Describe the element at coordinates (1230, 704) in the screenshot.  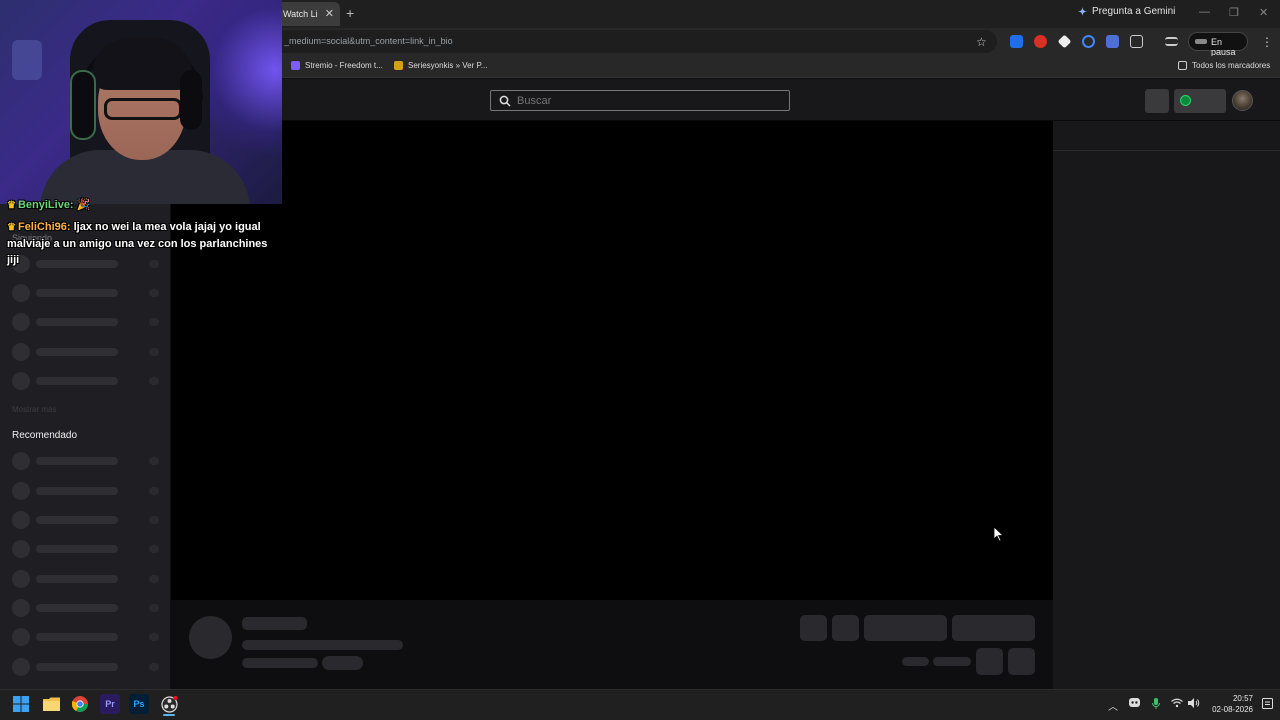
I see `taskbar-clock: 20:57 02-08-2026` at that location.